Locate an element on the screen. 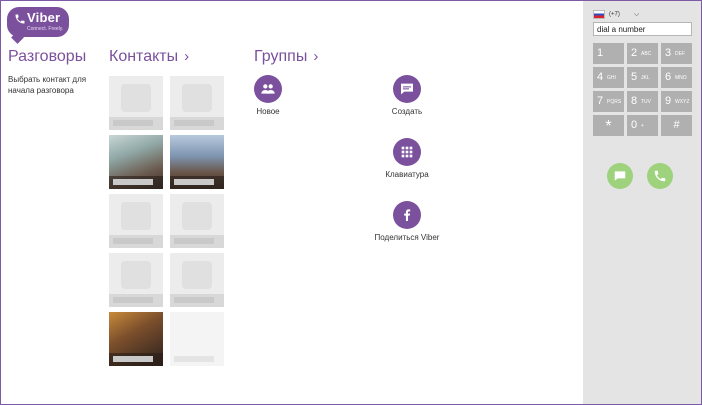 The height and width of the screenshot is (405, 702). keypad-button: Клавиатура is located at coordinates (407, 158).